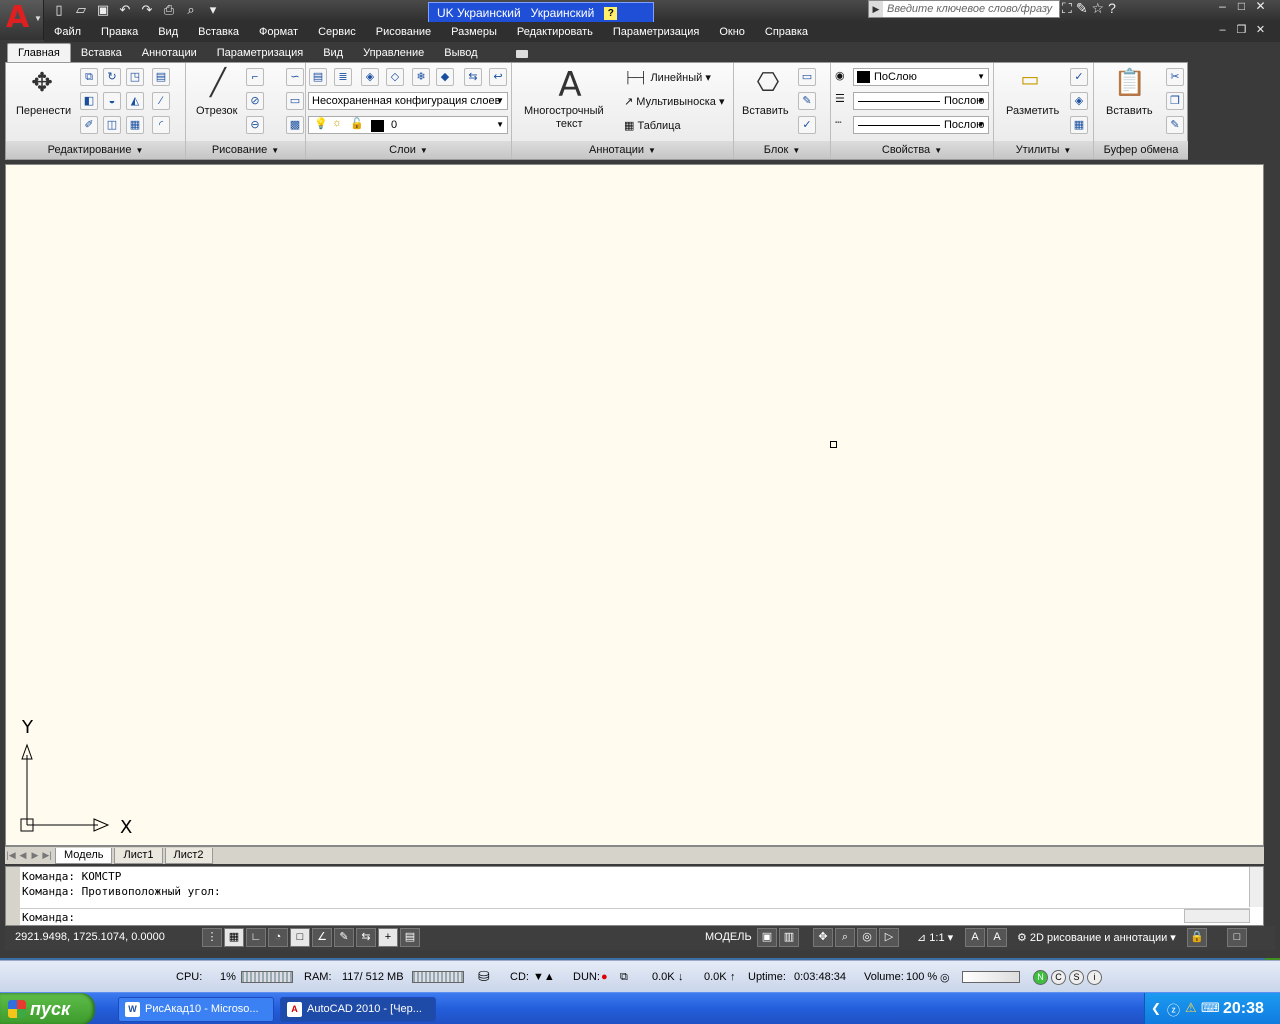  What do you see at coordinates (782, 150) in the screenshot?
I see `panel-title-block: Блок ▼` at bounding box center [782, 150].